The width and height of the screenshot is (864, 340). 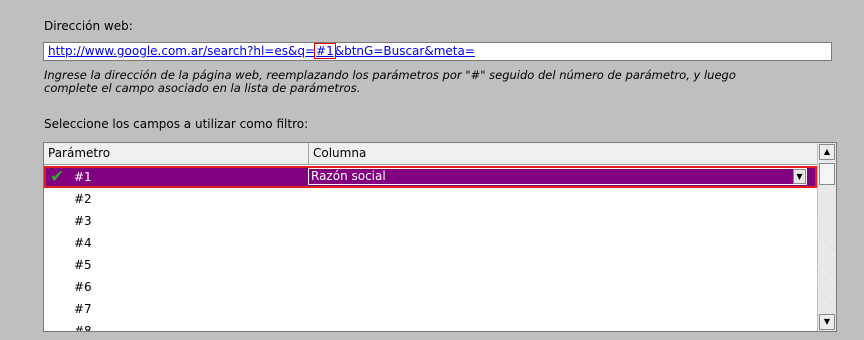 What do you see at coordinates (83, 199) in the screenshot?
I see `row-parametro: #2` at bounding box center [83, 199].